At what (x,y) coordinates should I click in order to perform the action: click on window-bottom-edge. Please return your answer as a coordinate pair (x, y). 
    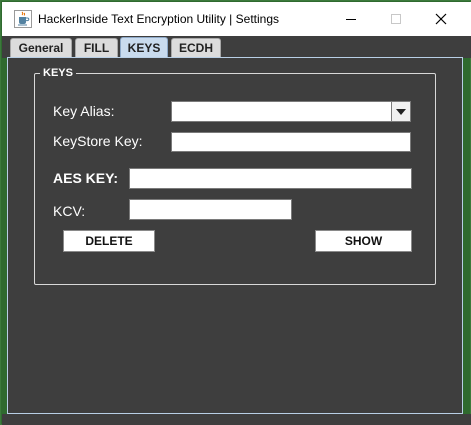
    Looking at the image, I should click on (236, 419).